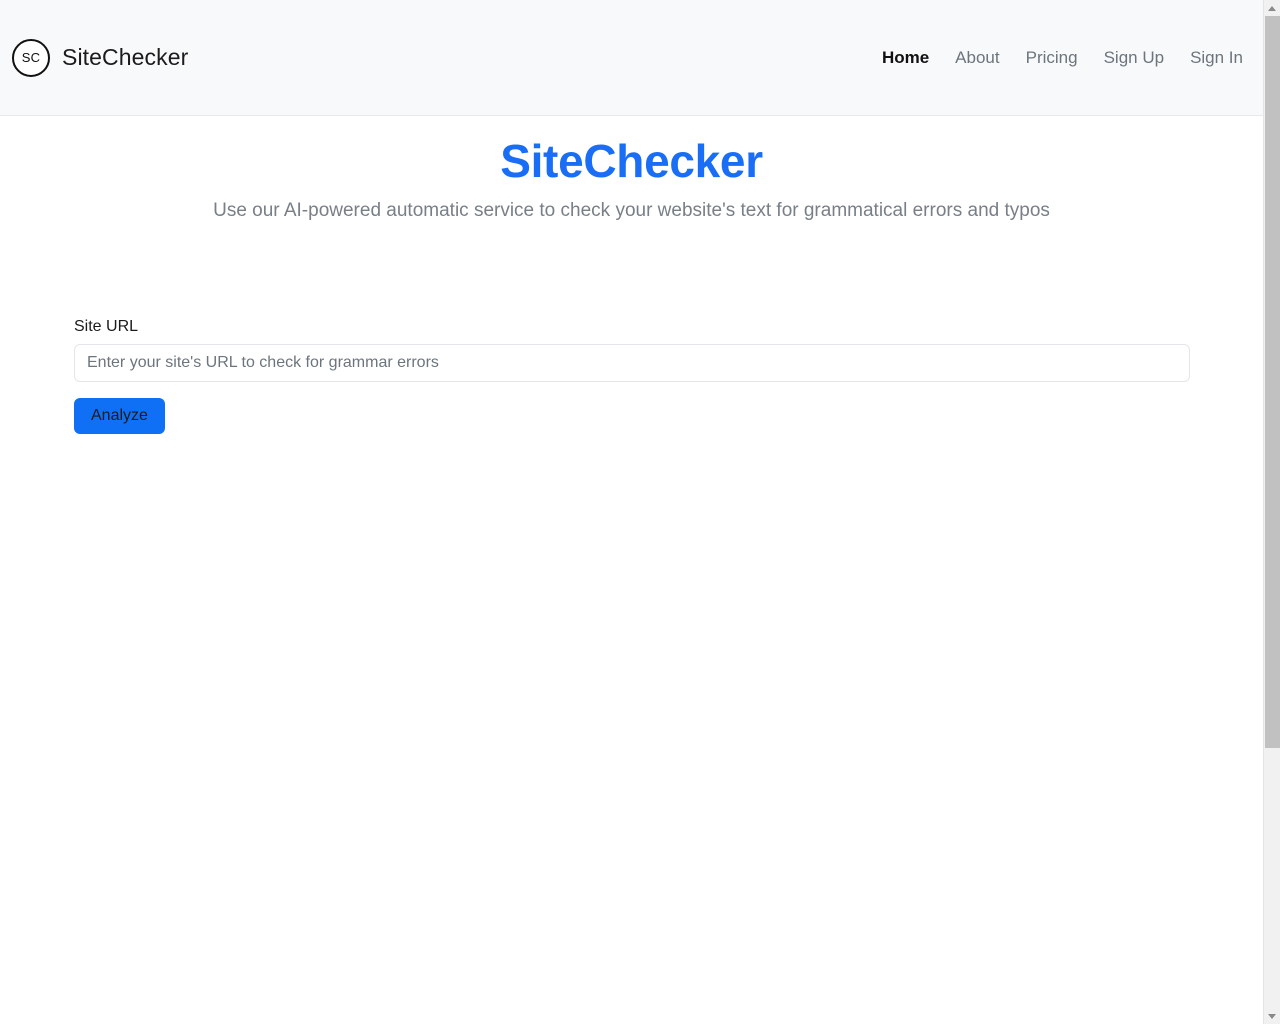 This screenshot has height=1024, width=1280. Describe the element at coordinates (106, 326) in the screenshot. I see `site-url-label: Site URL` at that location.